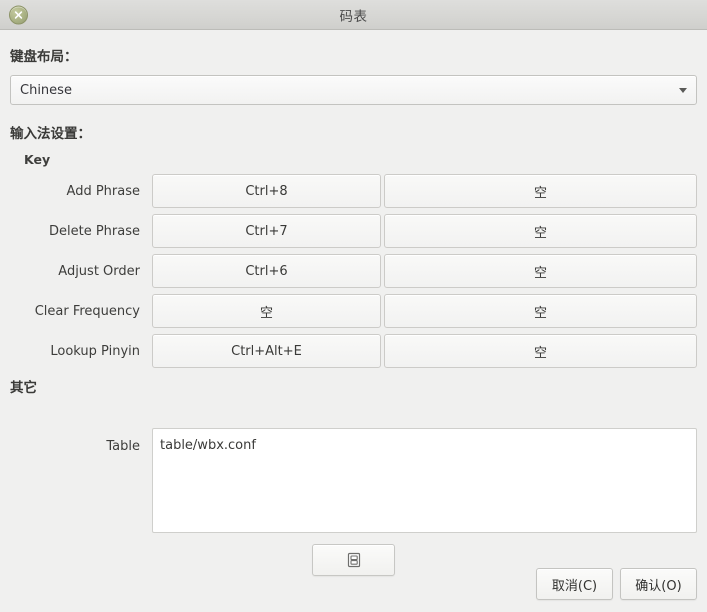 This screenshot has height=612, width=707. What do you see at coordinates (683, 90) in the screenshot?
I see `chevron-down-icon` at bounding box center [683, 90].